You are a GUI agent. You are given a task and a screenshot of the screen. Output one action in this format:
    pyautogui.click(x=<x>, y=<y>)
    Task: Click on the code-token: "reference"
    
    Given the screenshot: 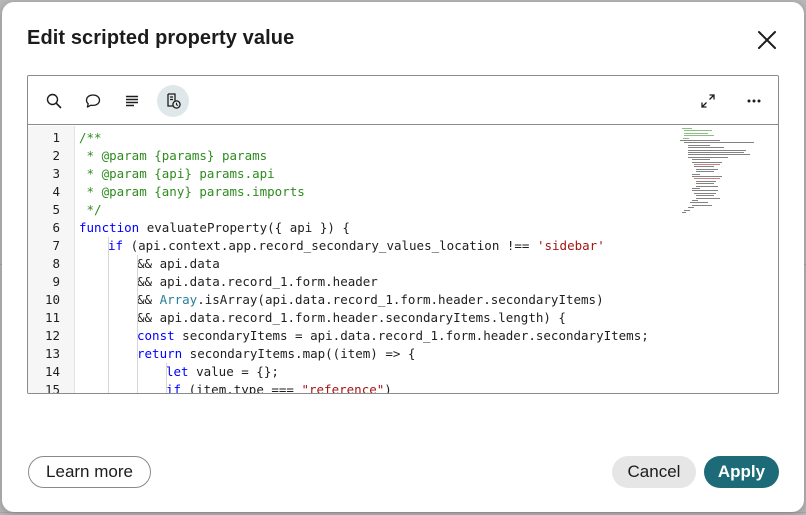 What is the action you would take?
    pyautogui.click(x=343, y=388)
    